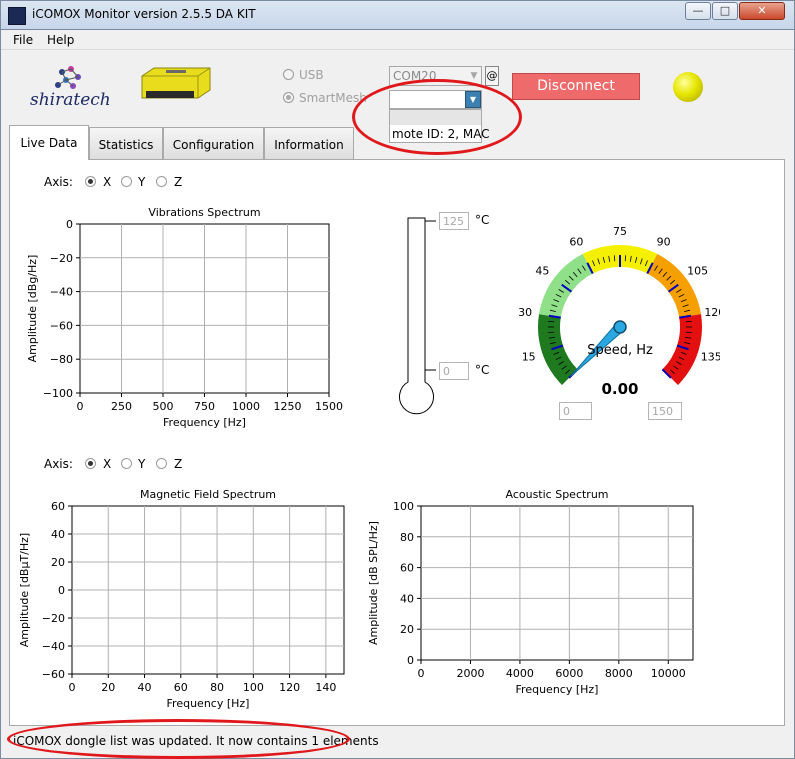  What do you see at coordinates (454, 221) in the screenshot?
I see `thermo-max-box: 125` at bounding box center [454, 221].